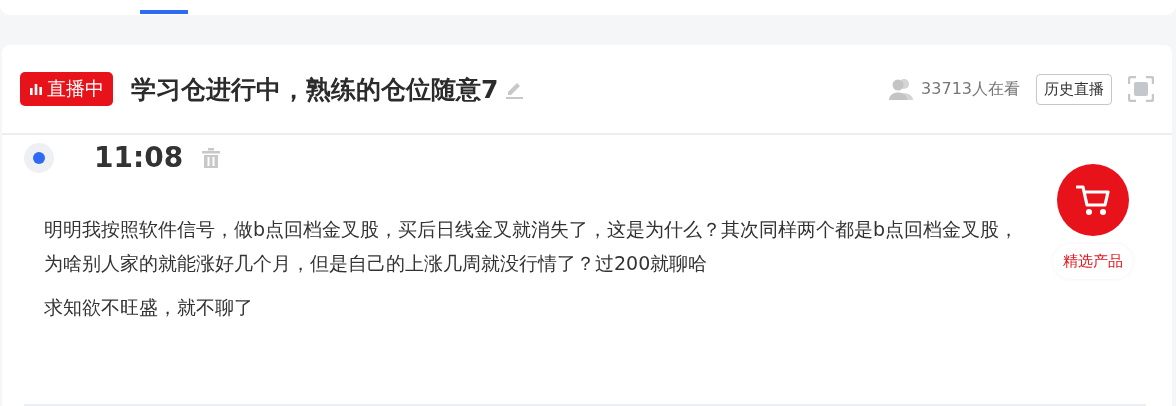  I want to click on people-icon, so click(902, 89).